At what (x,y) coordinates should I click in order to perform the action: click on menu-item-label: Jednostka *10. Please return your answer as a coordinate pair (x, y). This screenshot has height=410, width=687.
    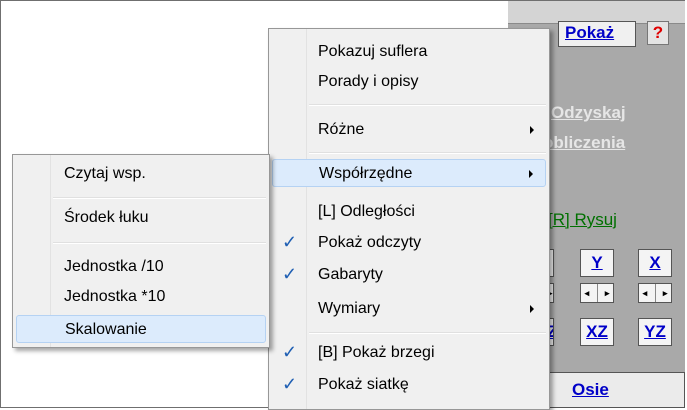
    Looking at the image, I should click on (115, 296).